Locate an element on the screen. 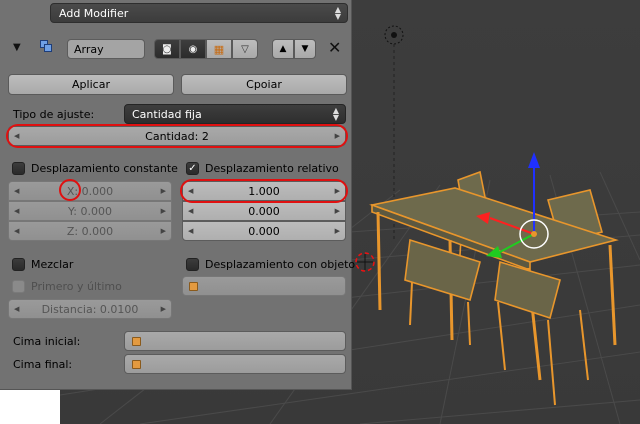  cage-toggle-button: ▽ is located at coordinates (245, 49).